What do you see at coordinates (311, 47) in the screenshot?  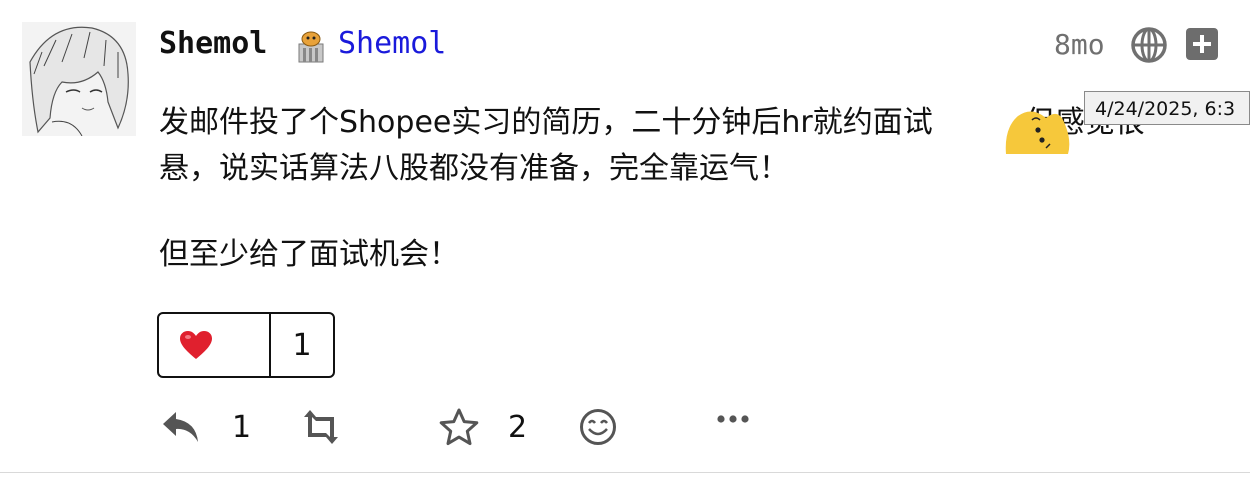 I see `bot-badge-icon` at bounding box center [311, 47].